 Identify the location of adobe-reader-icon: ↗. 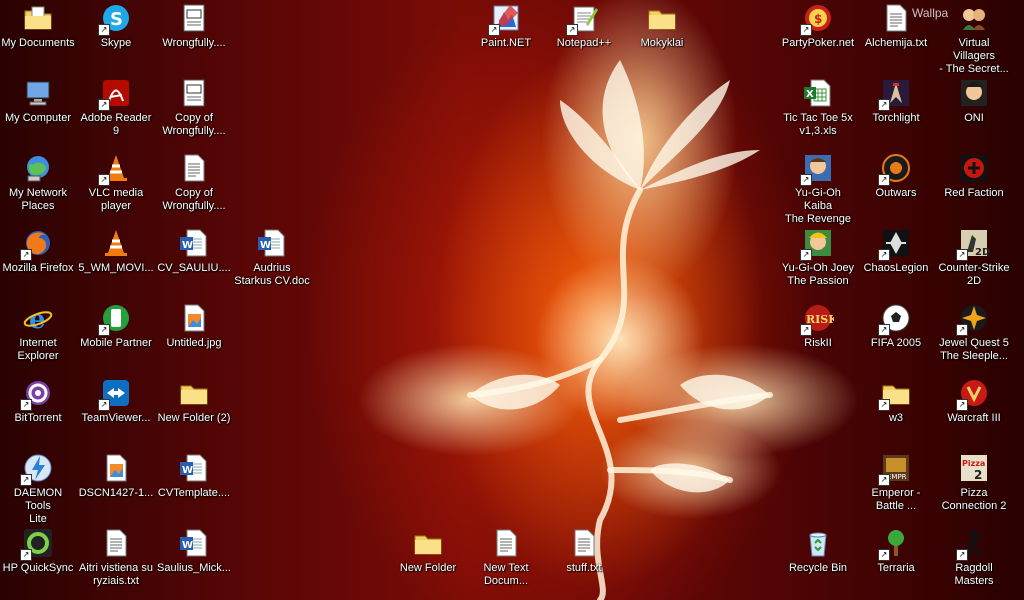
(115, 94).